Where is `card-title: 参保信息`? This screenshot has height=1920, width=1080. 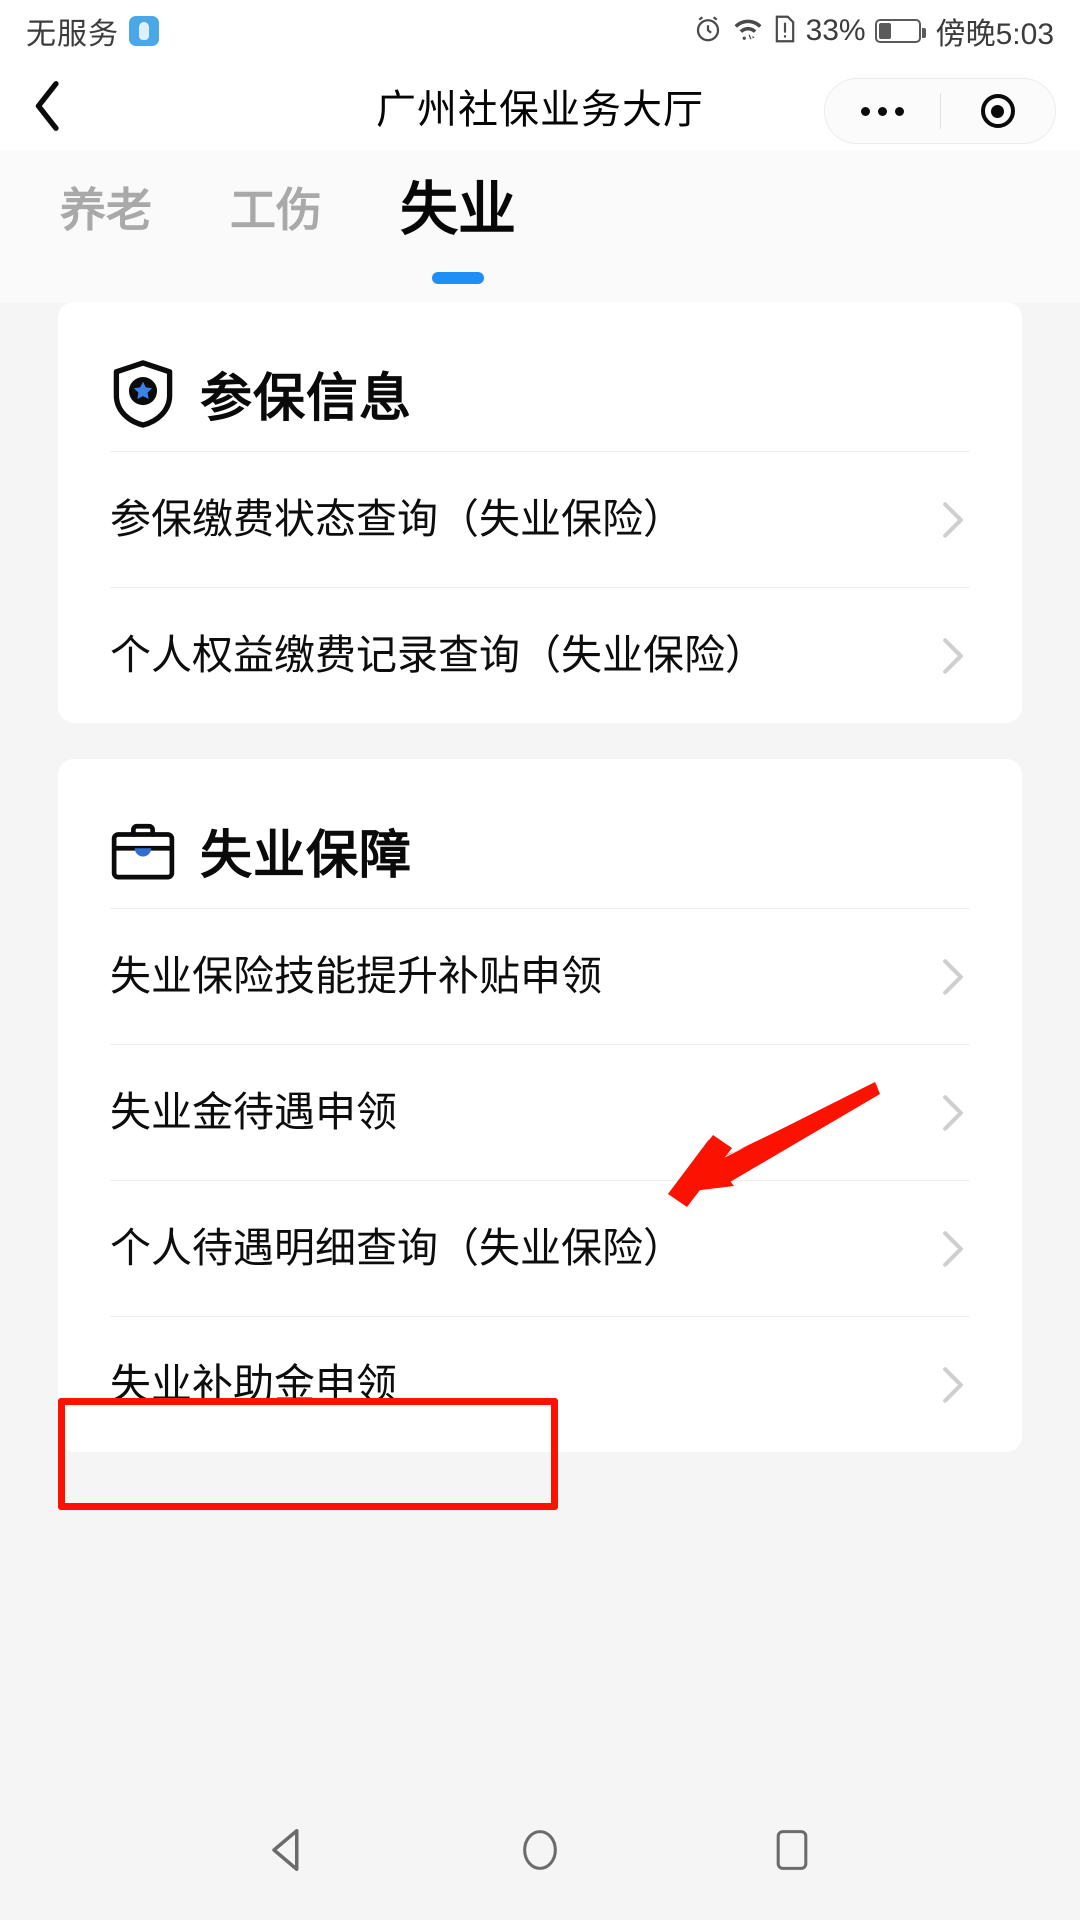
card-title: 参保信息 is located at coordinates (306, 399).